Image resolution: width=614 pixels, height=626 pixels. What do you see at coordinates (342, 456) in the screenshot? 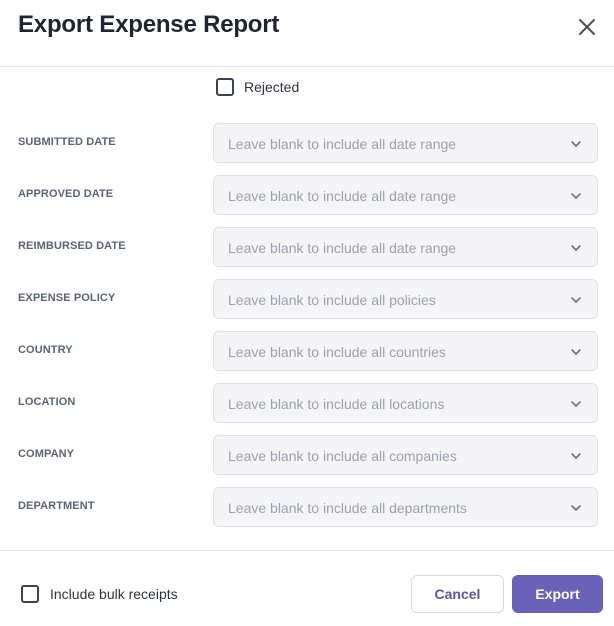
I see `company-placeholder: Leave blank to include all companies` at bounding box center [342, 456].